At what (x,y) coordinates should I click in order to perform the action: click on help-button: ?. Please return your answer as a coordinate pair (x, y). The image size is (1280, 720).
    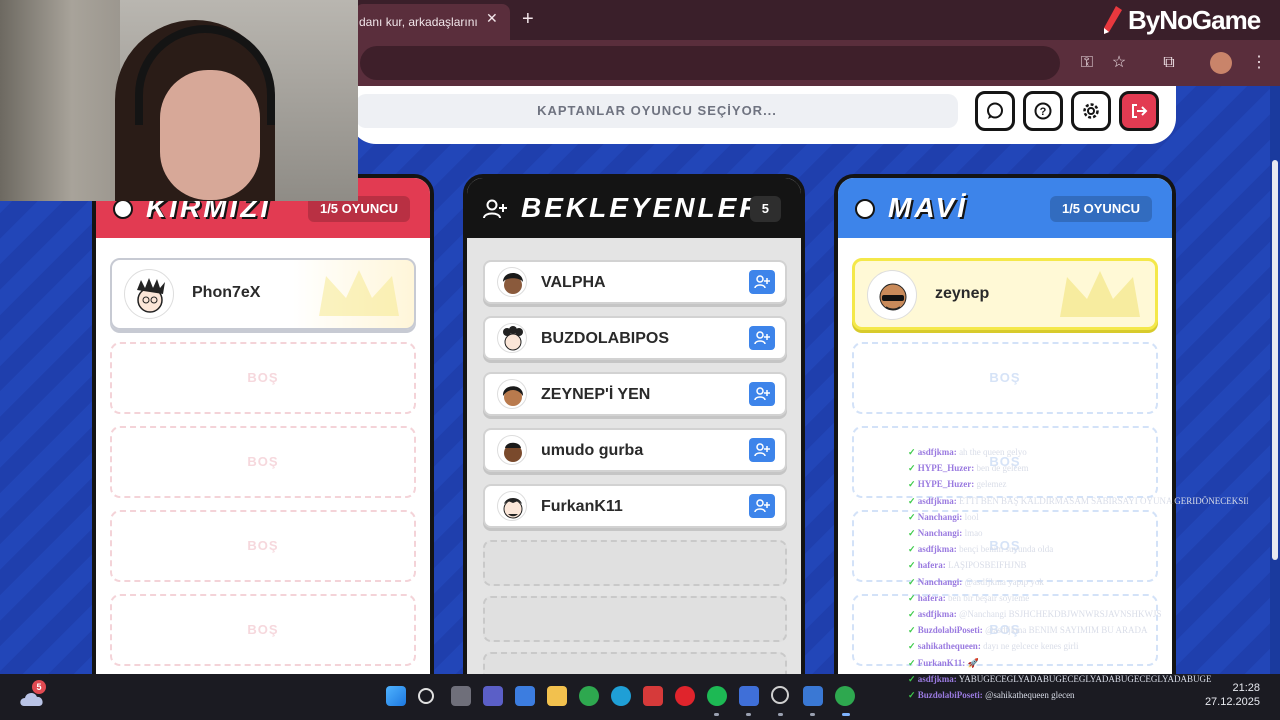
    Looking at the image, I should click on (1043, 111).